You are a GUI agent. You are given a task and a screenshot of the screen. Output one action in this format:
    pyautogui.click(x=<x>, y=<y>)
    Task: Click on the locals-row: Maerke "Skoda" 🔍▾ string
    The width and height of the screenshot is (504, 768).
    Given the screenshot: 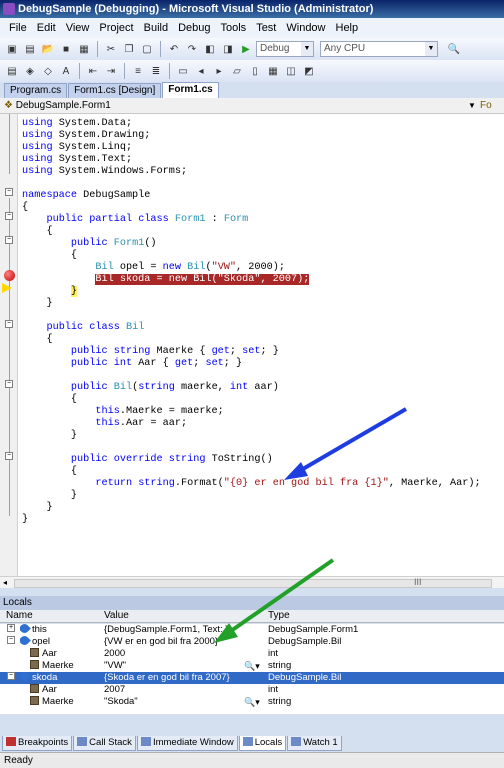 What is the action you would take?
    pyautogui.click(x=252, y=702)
    